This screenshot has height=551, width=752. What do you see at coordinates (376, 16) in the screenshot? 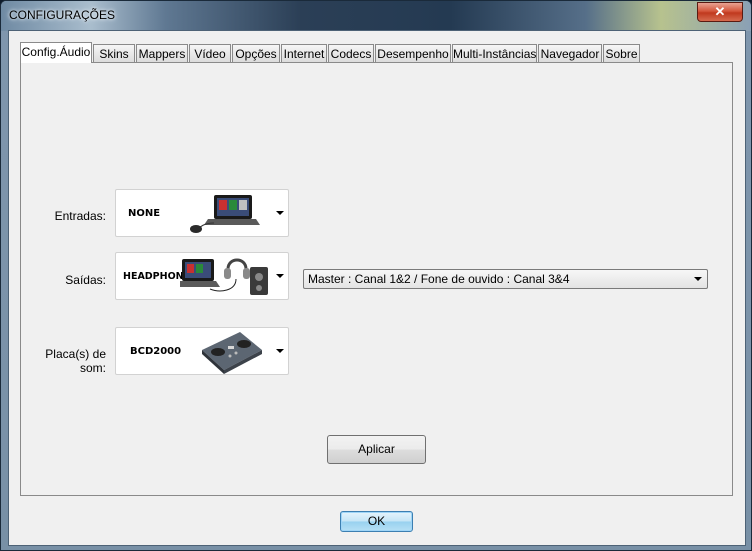
I see `title-bar: CONFIGURAÇÕES ✕` at bounding box center [376, 16].